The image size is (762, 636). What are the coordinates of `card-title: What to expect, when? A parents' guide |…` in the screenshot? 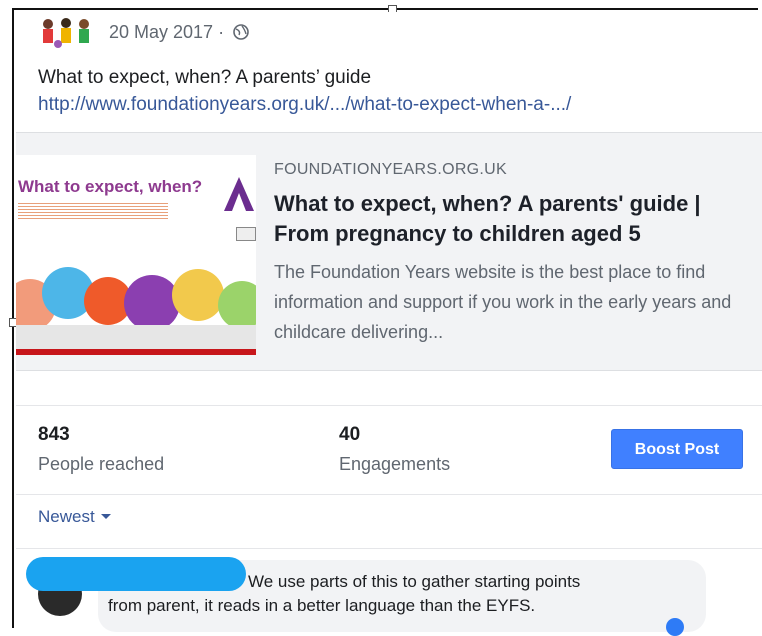 It's located at (514, 219).